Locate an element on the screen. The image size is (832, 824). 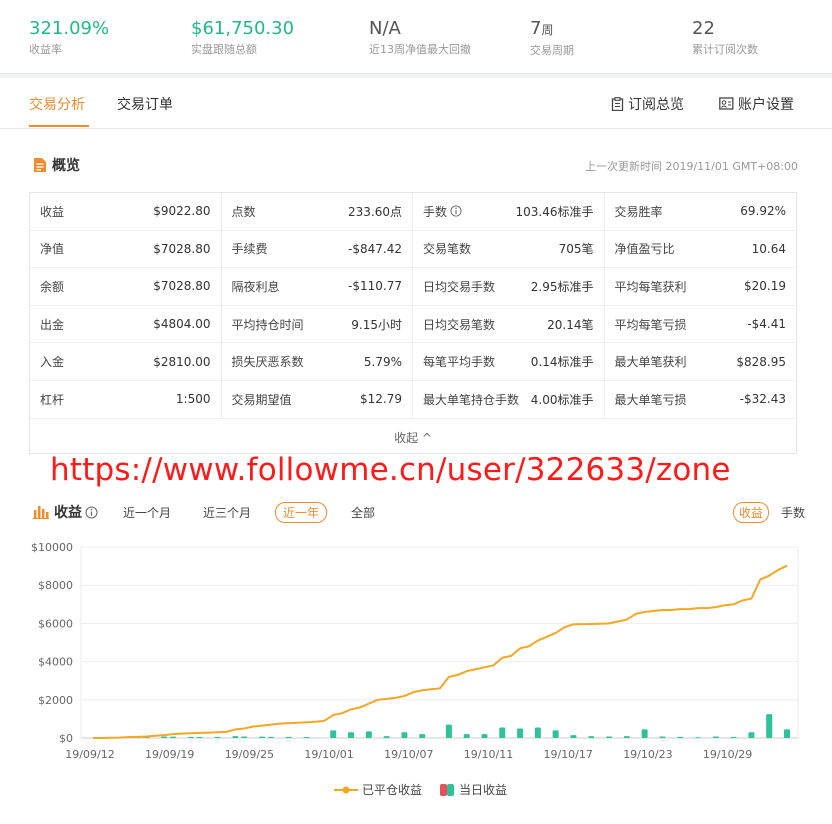
toggle-lots: 手数 is located at coordinates (793, 512).